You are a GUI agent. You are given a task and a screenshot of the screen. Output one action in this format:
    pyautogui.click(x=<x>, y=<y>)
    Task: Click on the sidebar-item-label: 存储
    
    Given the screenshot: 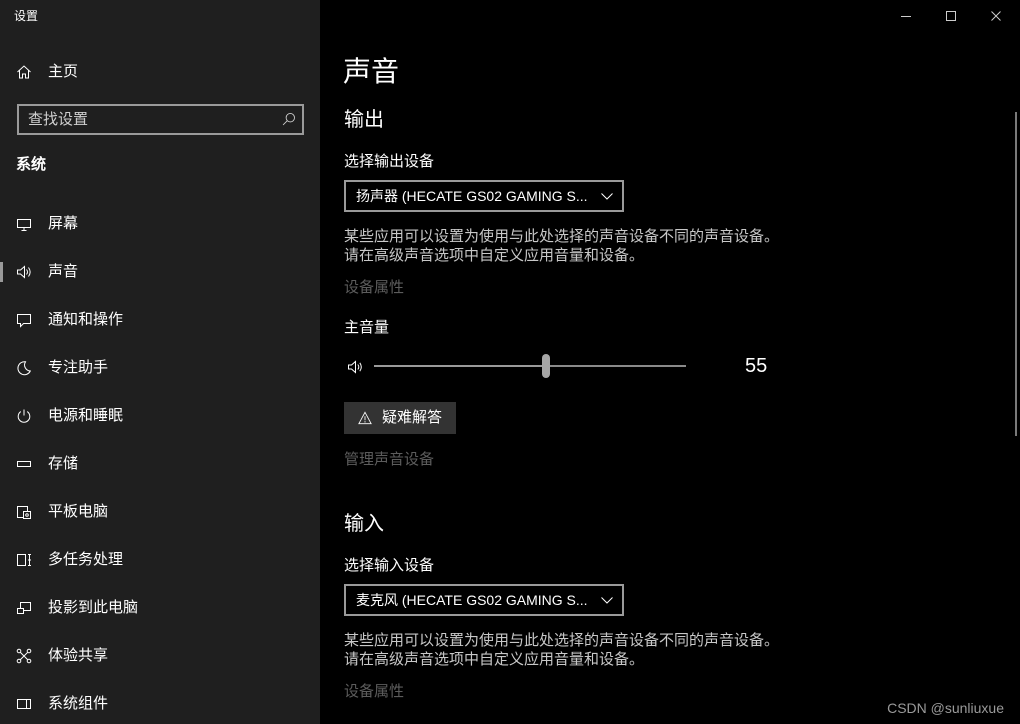 What is the action you would take?
    pyautogui.click(x=63, y=463)
    